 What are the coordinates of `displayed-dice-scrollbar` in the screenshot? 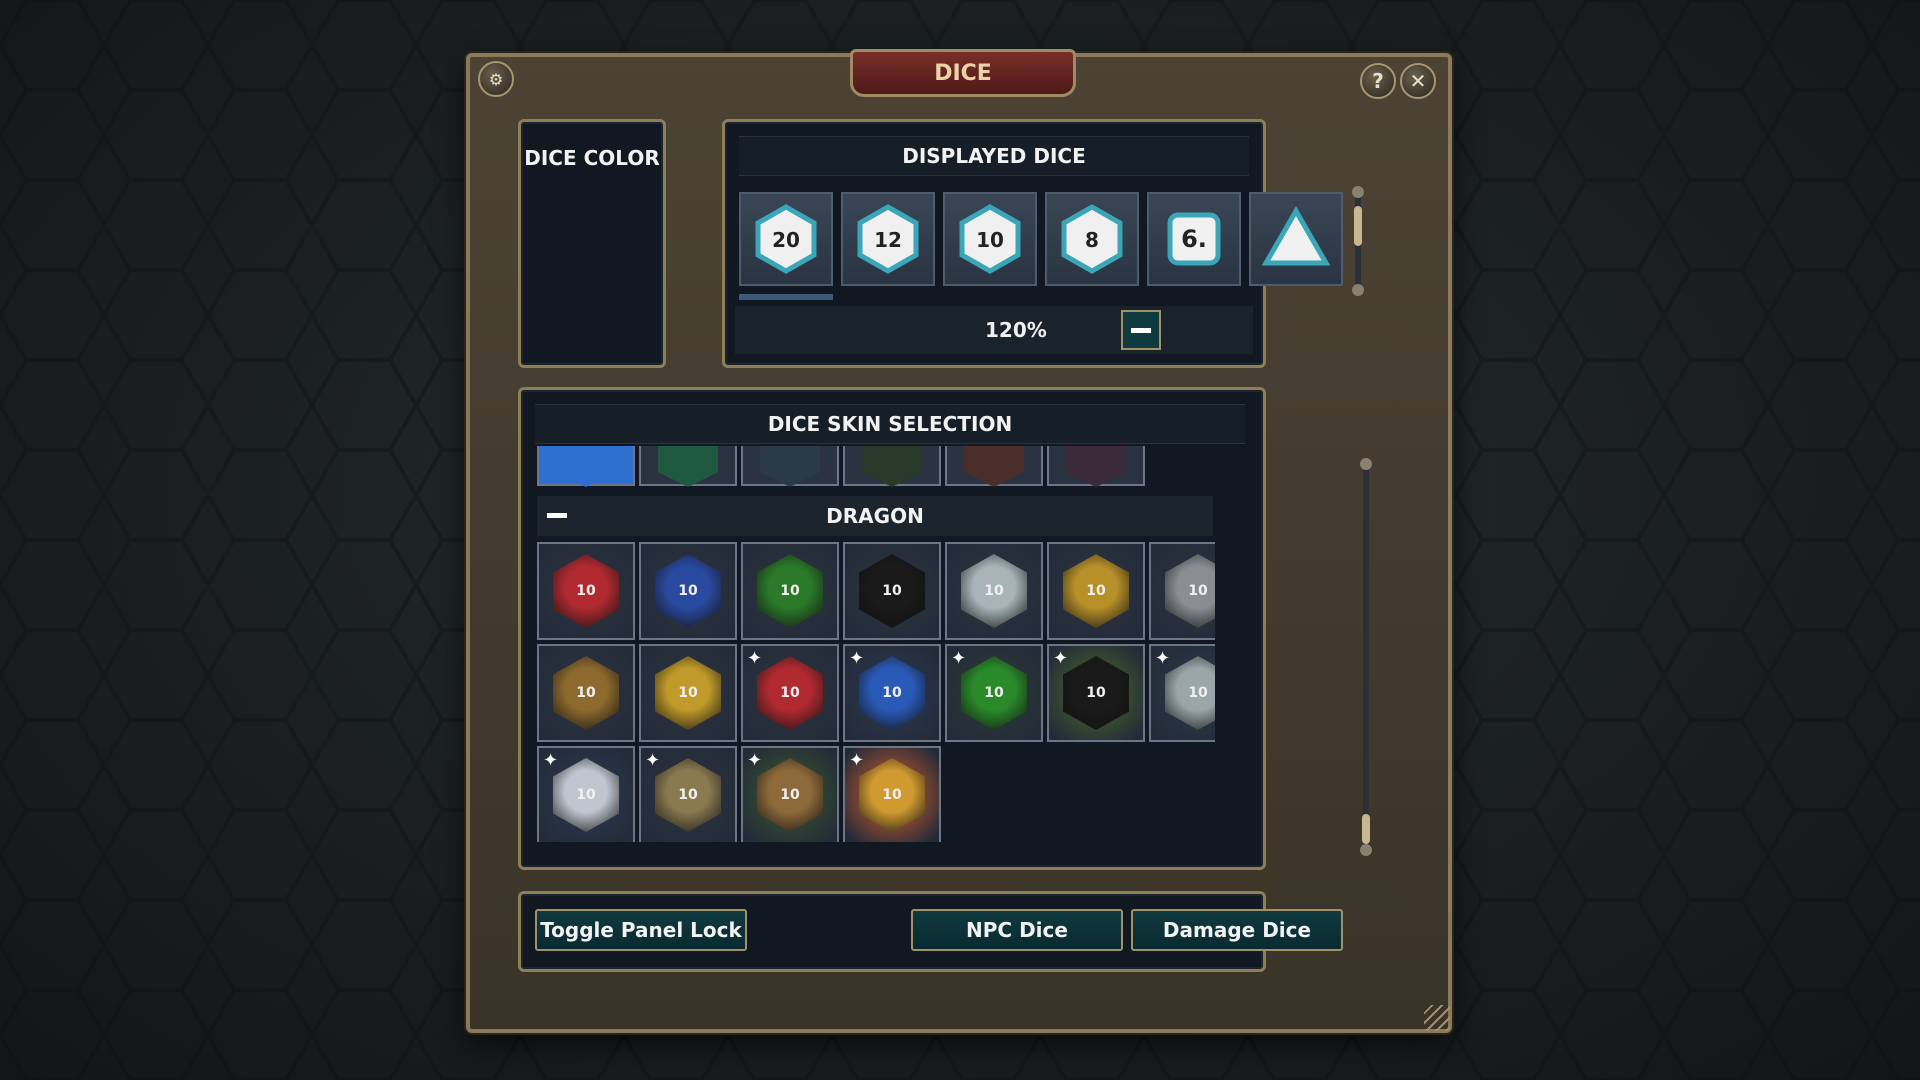 It's located at (1358, 241).